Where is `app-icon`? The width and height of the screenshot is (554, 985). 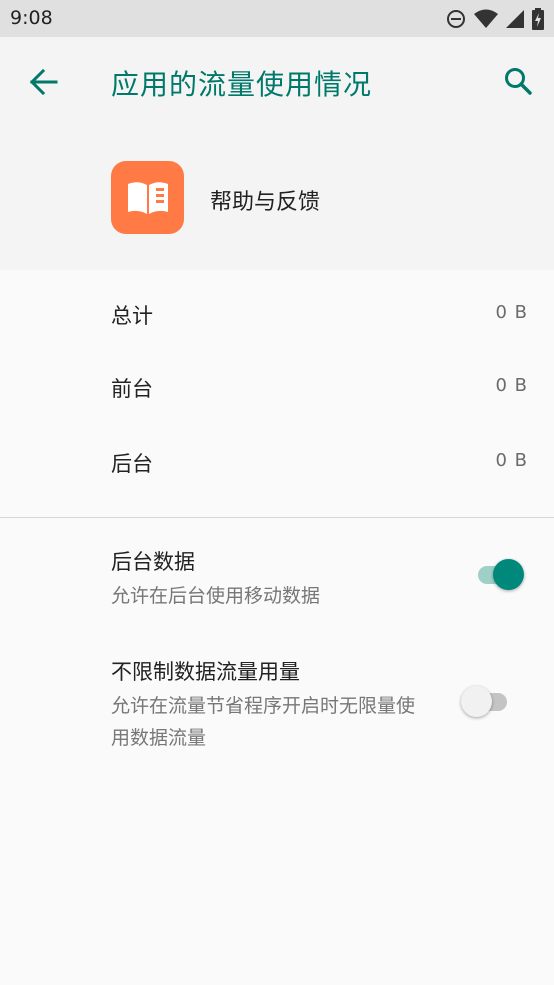
app-icon is located at coordinates (147, 197).